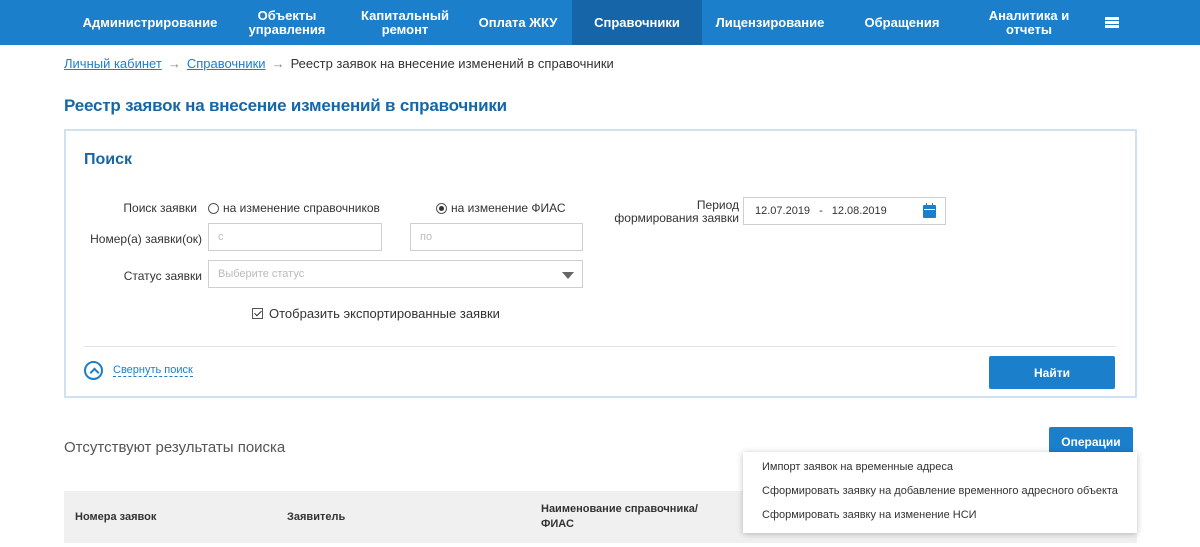 This screenshot has width=1200, height=547. What do you see at coordinates (226, 63) in the screenshot?
I see `breadcrumb-link-reference-books: Справочники` at bounding box center [226, 63].